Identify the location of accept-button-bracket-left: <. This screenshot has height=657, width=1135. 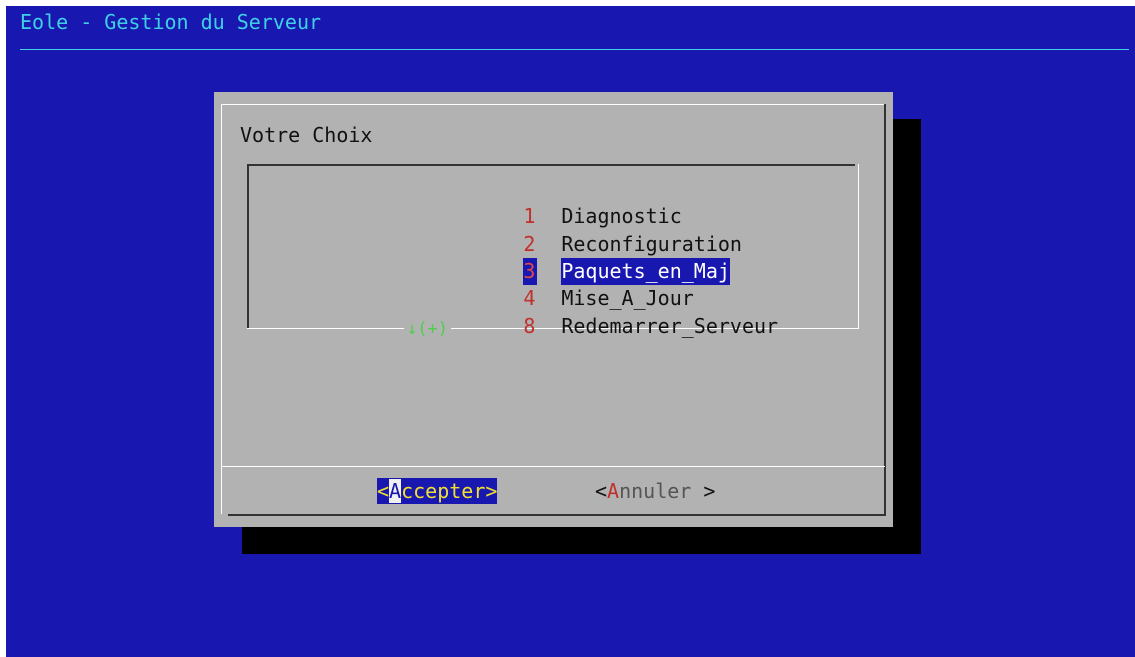
(383, 491).